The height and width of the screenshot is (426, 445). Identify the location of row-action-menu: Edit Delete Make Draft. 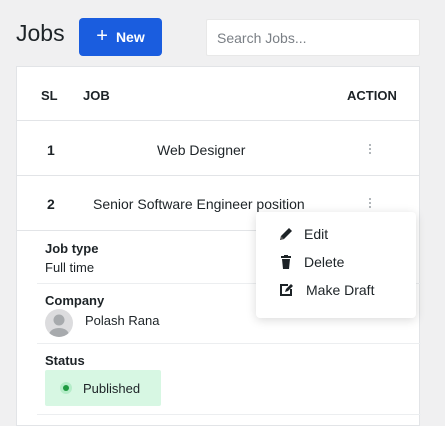
(336, 265).